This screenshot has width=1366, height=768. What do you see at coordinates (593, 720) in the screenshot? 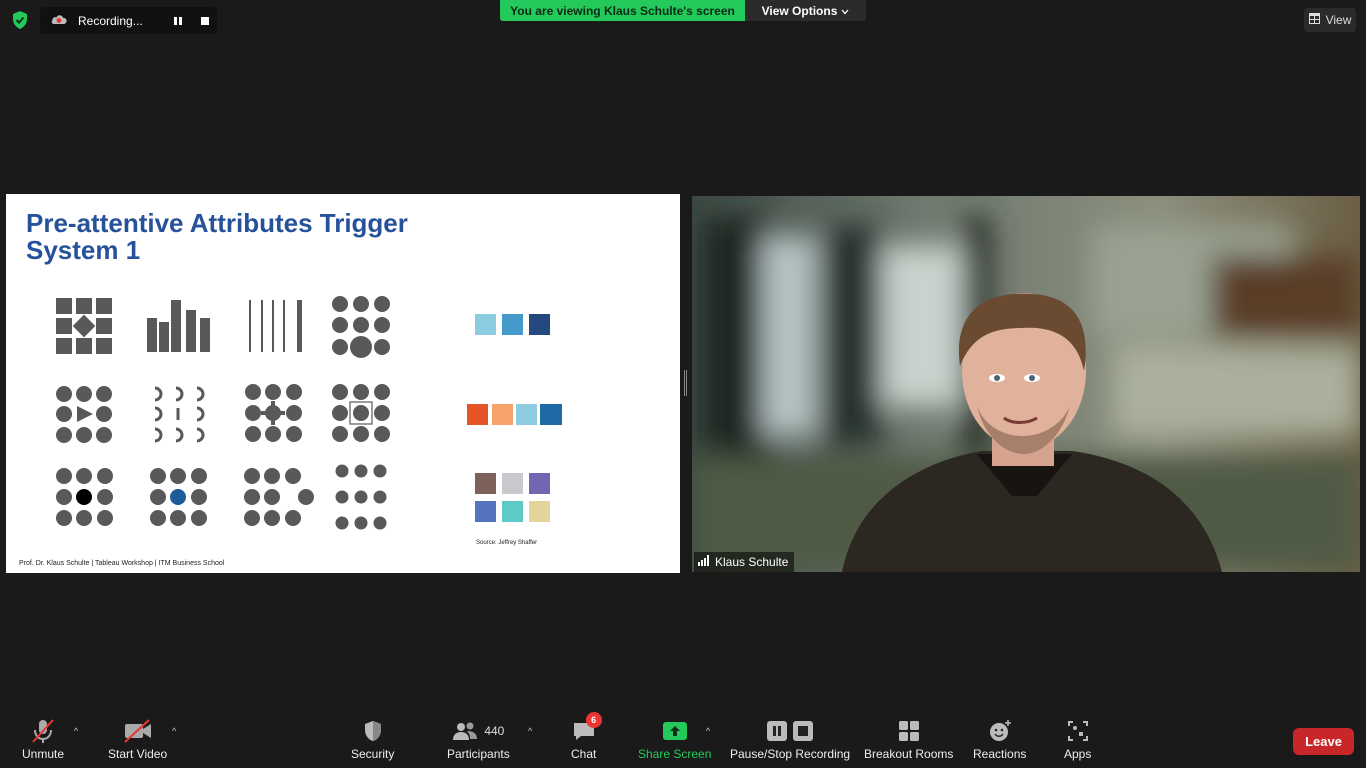
I see `chat-unread-badge: 6` at bounding box center [593, 720].